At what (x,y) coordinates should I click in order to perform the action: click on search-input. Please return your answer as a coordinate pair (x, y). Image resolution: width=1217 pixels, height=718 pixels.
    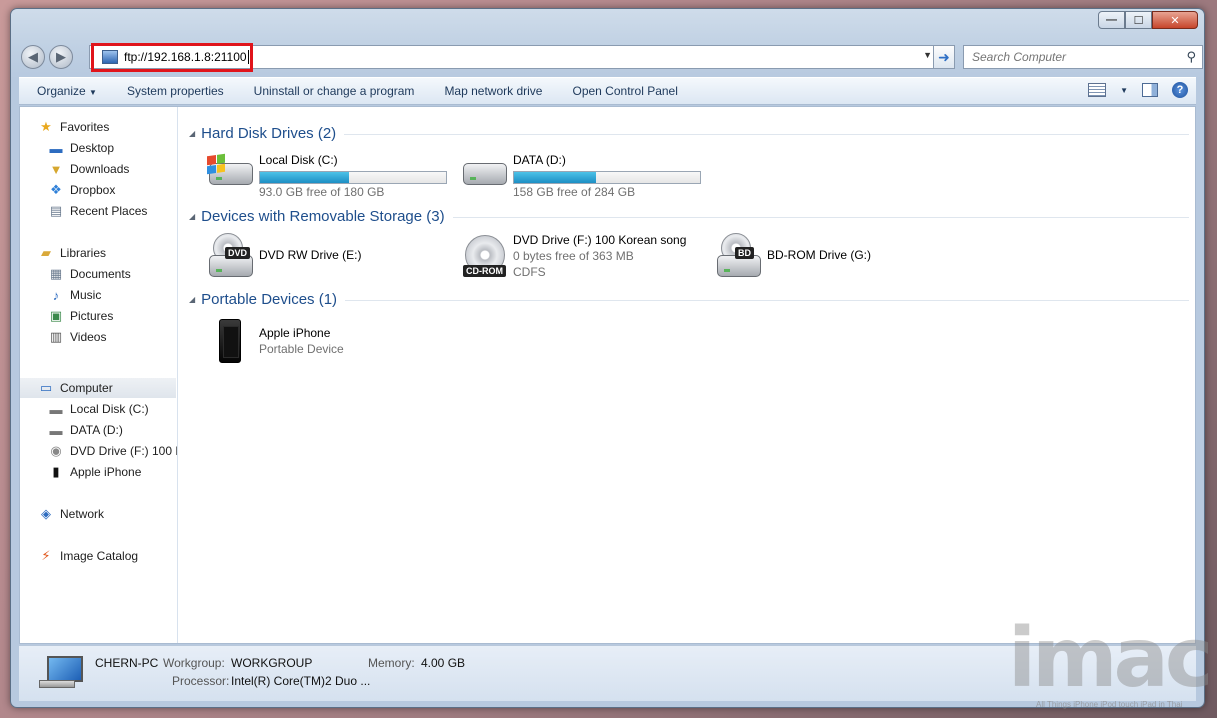
    Looking at the image, I should click on (1072, 57).